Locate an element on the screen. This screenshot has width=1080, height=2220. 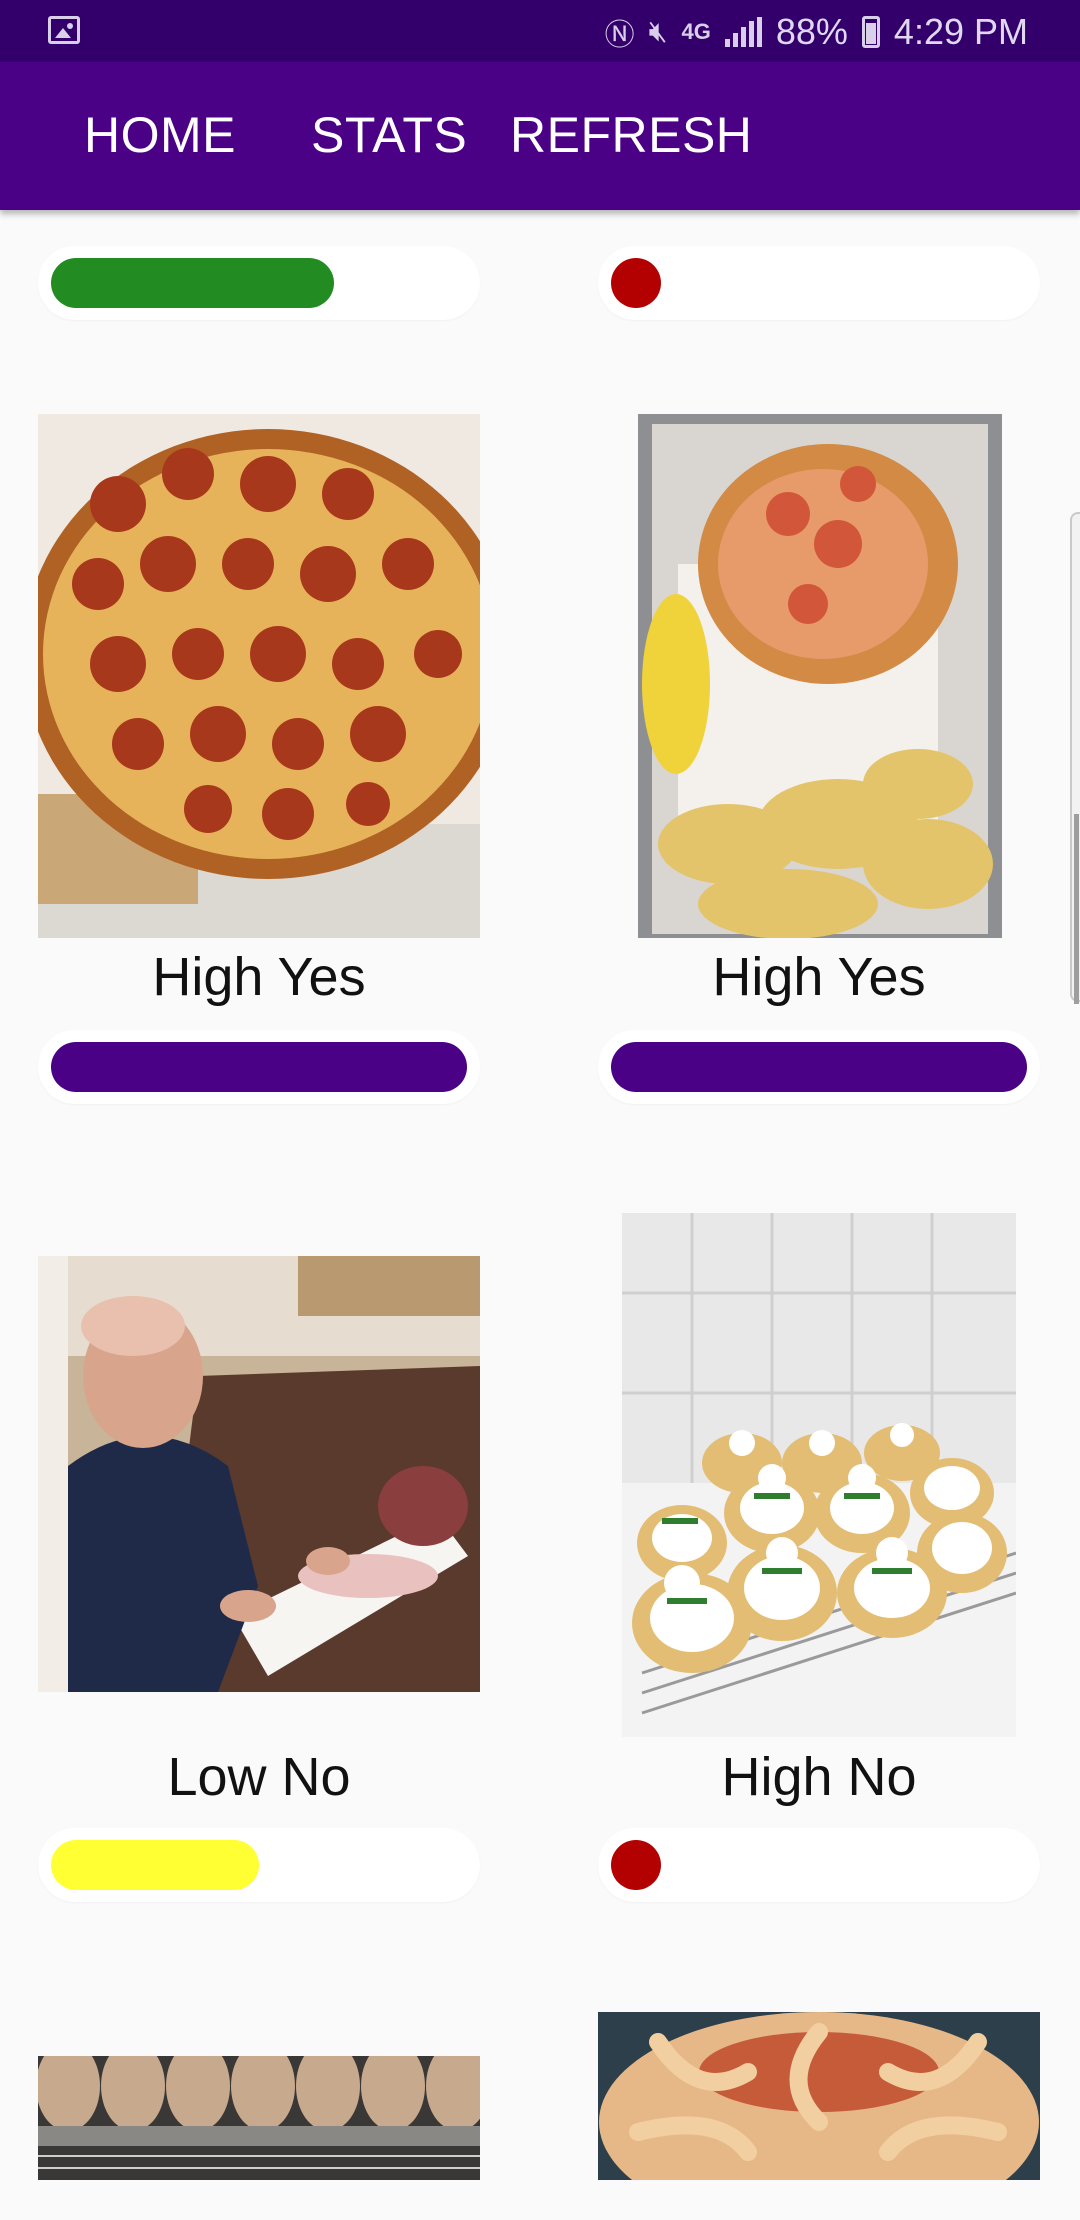
item-label: High No is located at coordinates (819, 1777).